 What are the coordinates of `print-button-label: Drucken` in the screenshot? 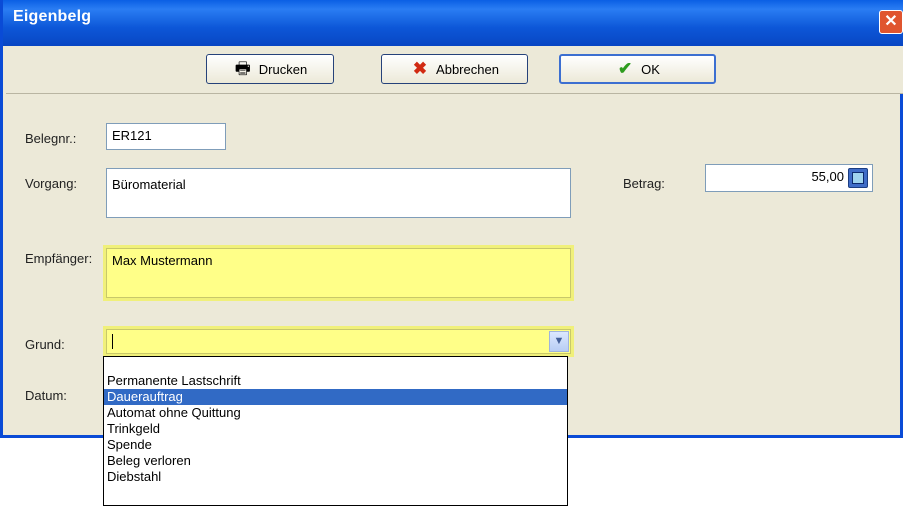 It's located at (283, 69).